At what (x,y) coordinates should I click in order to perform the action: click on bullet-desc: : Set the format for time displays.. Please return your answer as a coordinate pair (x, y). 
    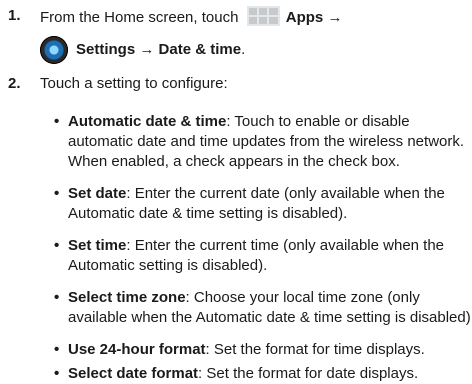
    Looking at the image, I should click on (315, 349).